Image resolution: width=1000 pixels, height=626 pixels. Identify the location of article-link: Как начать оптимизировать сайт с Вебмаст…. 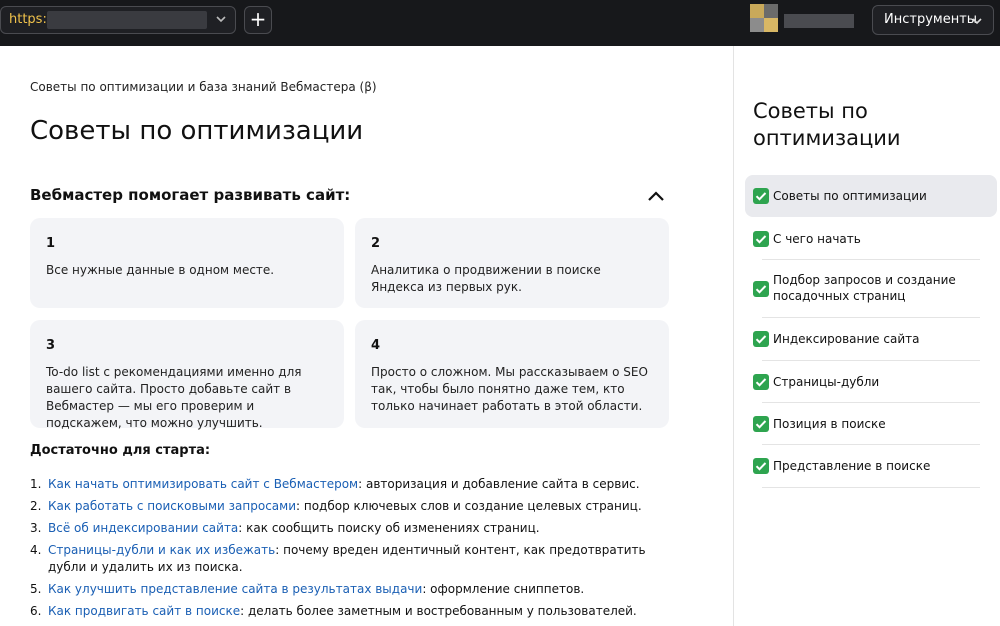
(203, 484).